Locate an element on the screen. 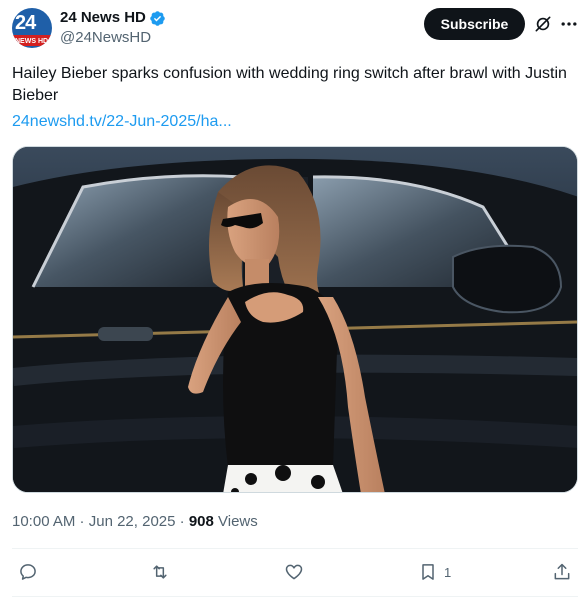 This screenshot has height=604, width=587. avatar-logo-number: 24 is located at coordinates (25, 23).